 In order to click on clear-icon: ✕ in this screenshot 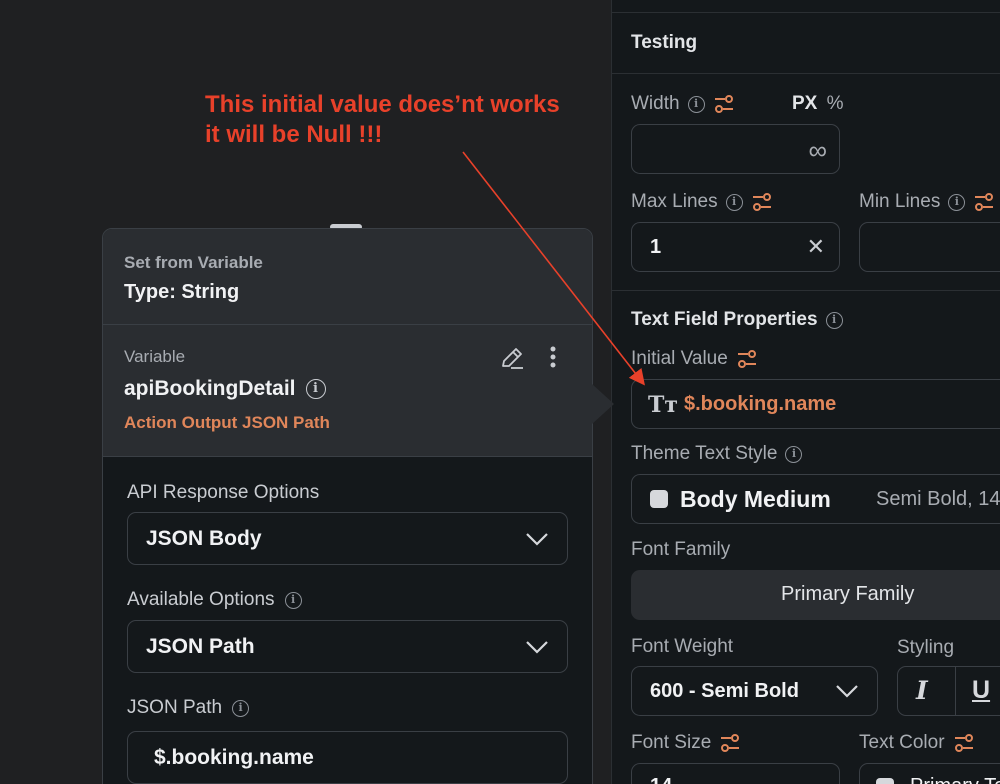, I will do `click(816, 247)`.